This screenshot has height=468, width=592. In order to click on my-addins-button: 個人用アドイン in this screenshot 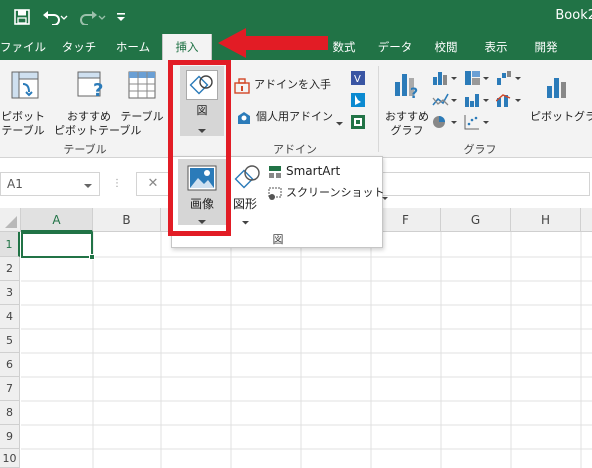, I will do `click(290, 118)`.